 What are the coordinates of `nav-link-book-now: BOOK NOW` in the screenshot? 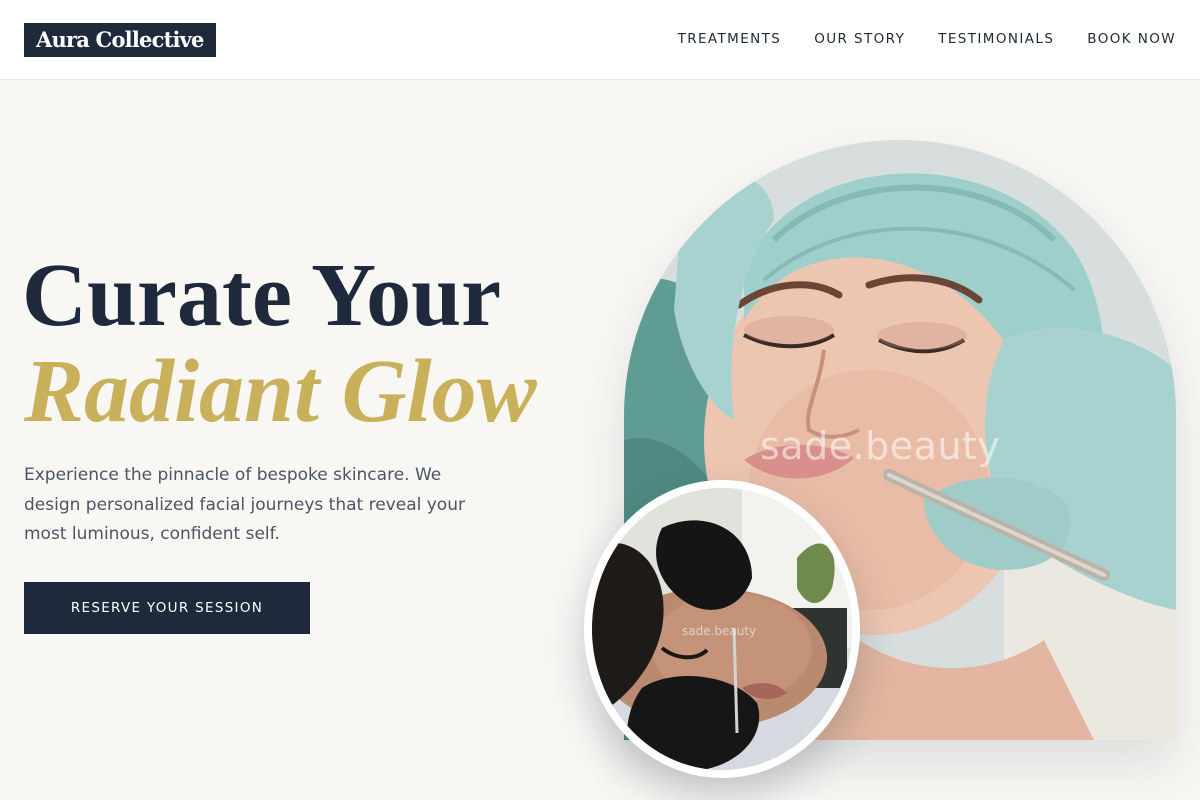 It's located at (1131, 39).